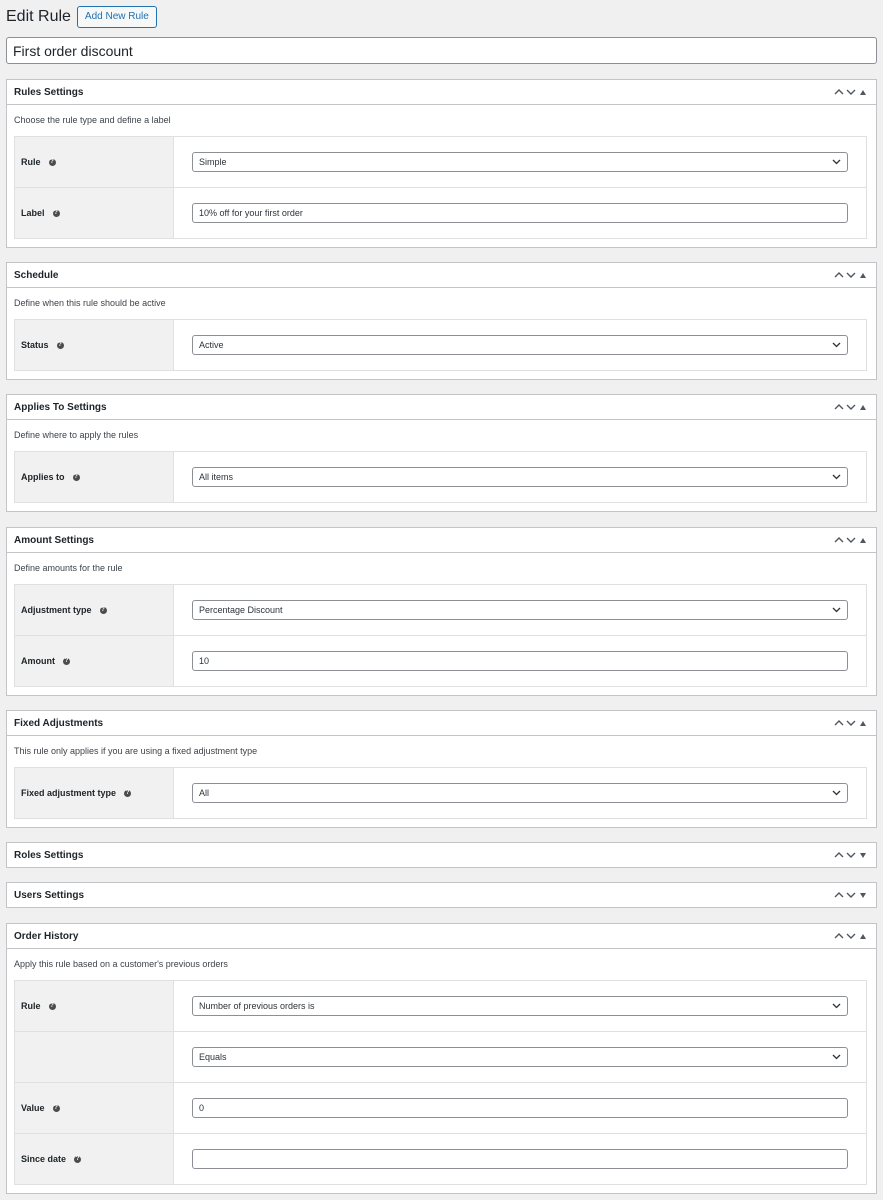 The width and height of the screenshot is (883, 1200). Describe the element at coordinates (441, 50) in the screenshot. I see `rule-title-input` at that location.